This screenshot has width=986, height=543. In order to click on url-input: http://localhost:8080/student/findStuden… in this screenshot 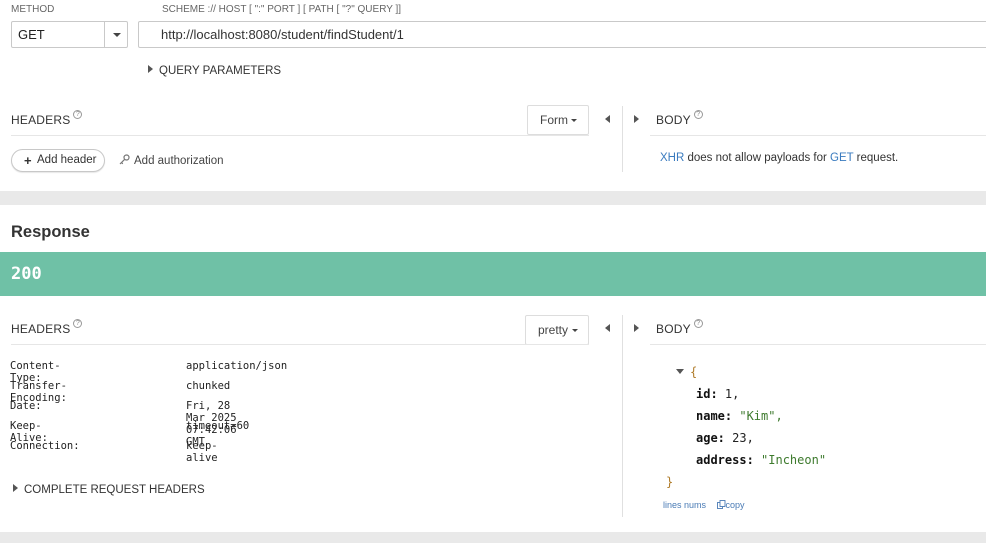, I will do `click(562, 34)`.